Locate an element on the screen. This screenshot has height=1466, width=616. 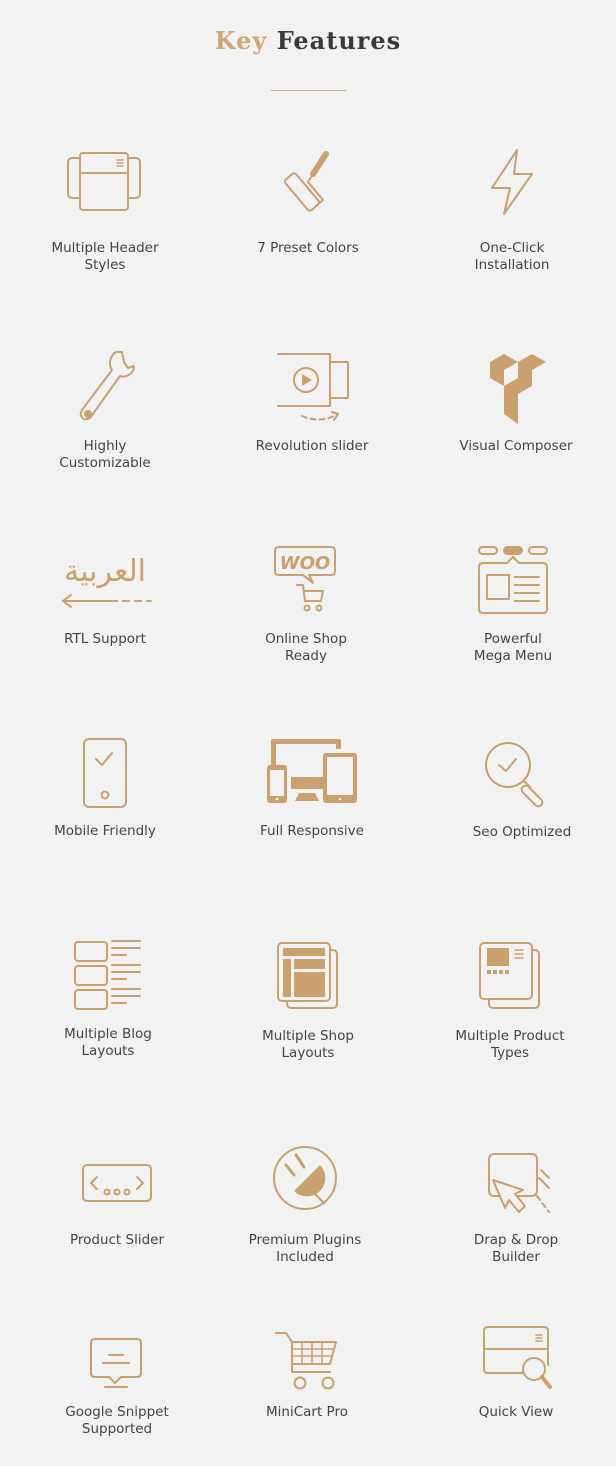
feature-label: One-Click Installation is located at coordinates (512, 256).